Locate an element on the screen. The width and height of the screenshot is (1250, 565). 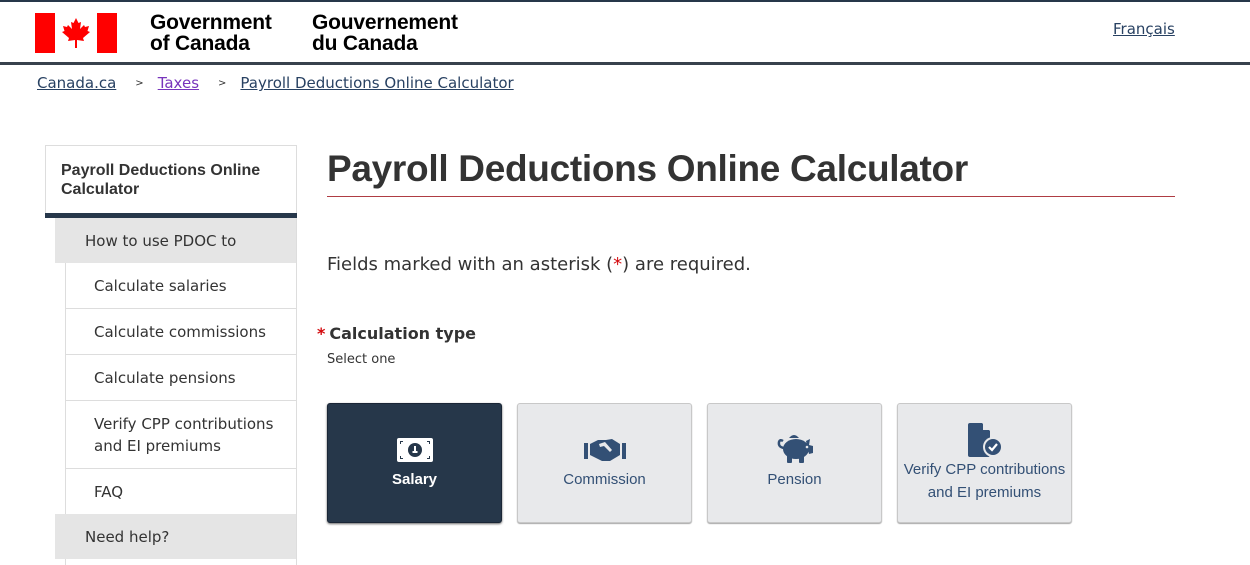
sidenav-title: Payroll Deductions Online Calculator is located at coordinates (171, 179).